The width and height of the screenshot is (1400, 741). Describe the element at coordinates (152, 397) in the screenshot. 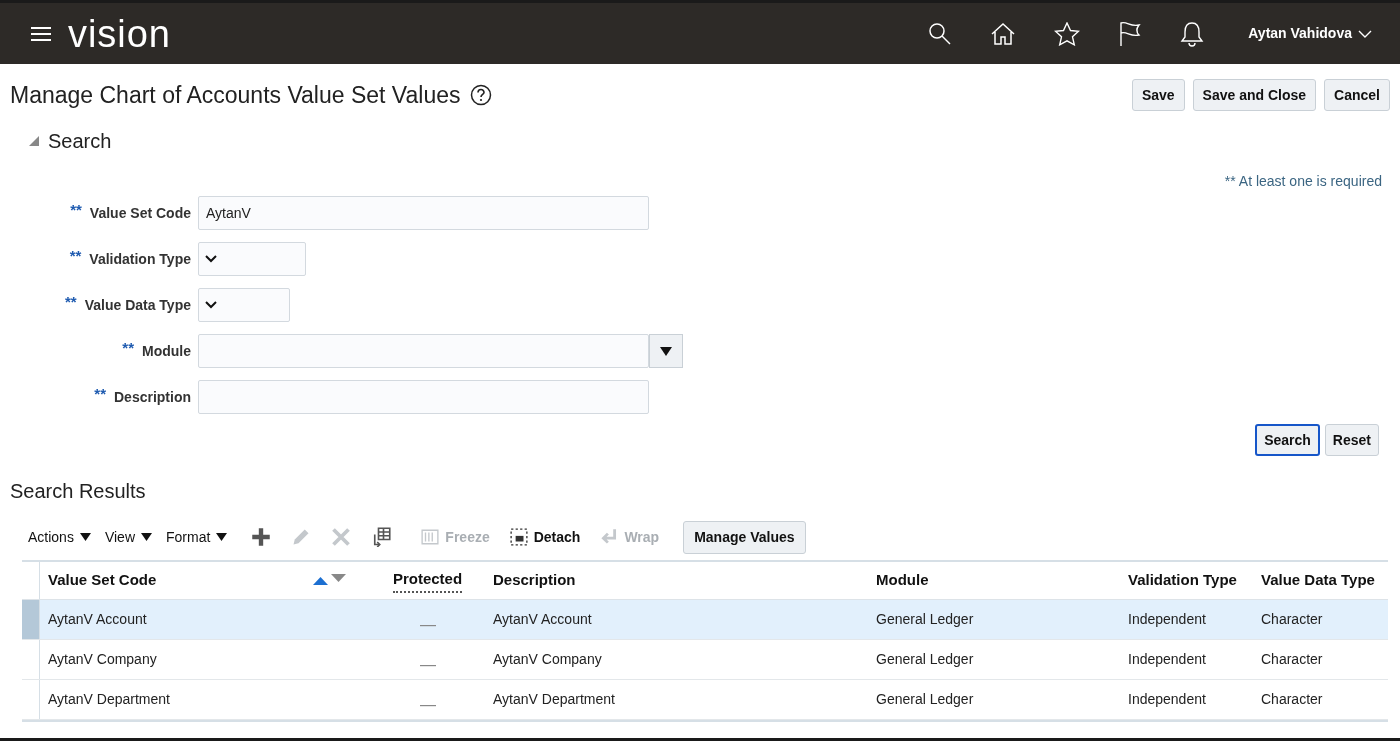

I see `field-label: Description` at that location.